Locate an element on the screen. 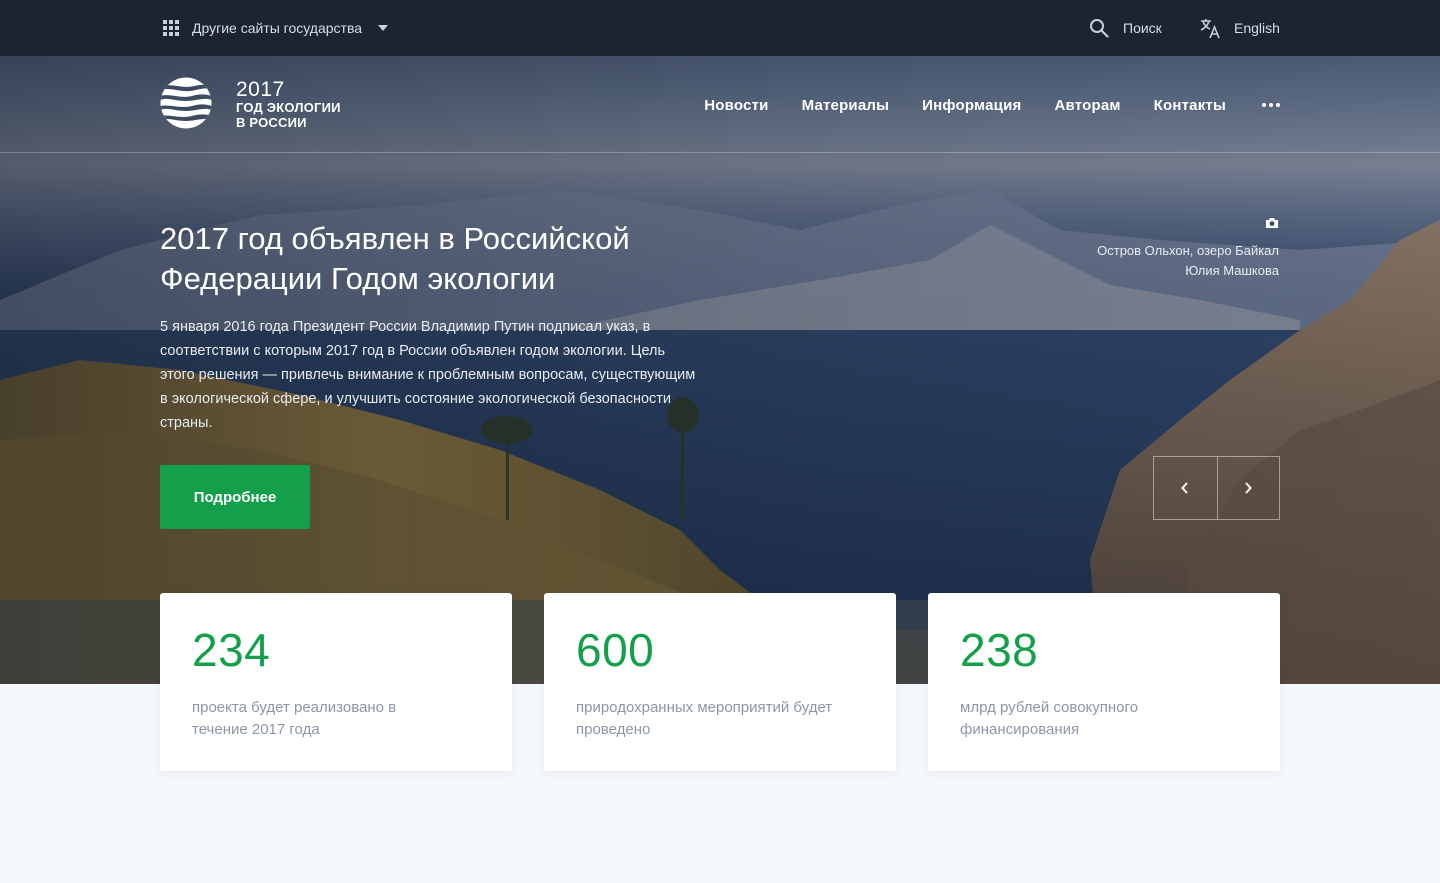 The image size is (1440, 883). site-logo: 2017 ГОД ЭКОЛОГИИ В РОССИИ is located at coordinates (260, 105).